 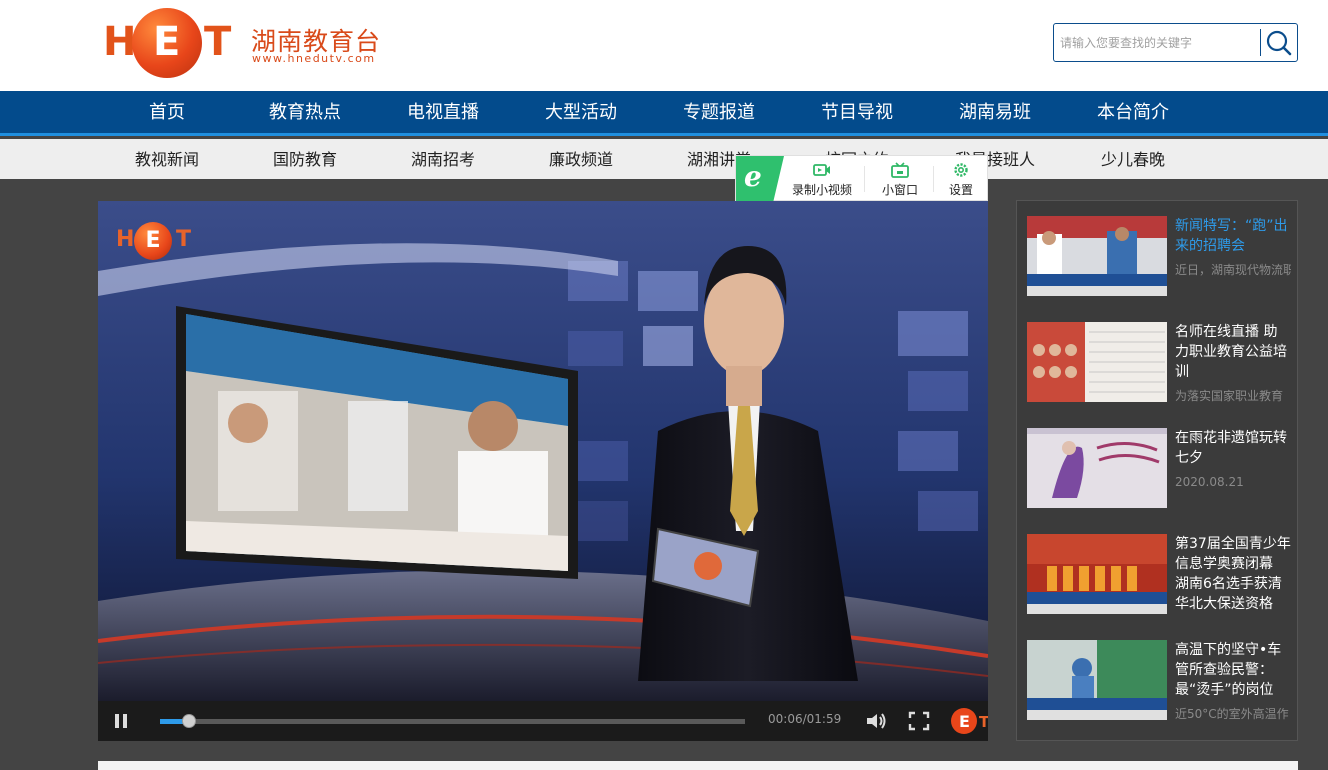 What do you see at coordinates (1232, 714) in the screenshot?
I see `news-summary: 近50°C的室外高温作` at bounding box center [1232, 714].